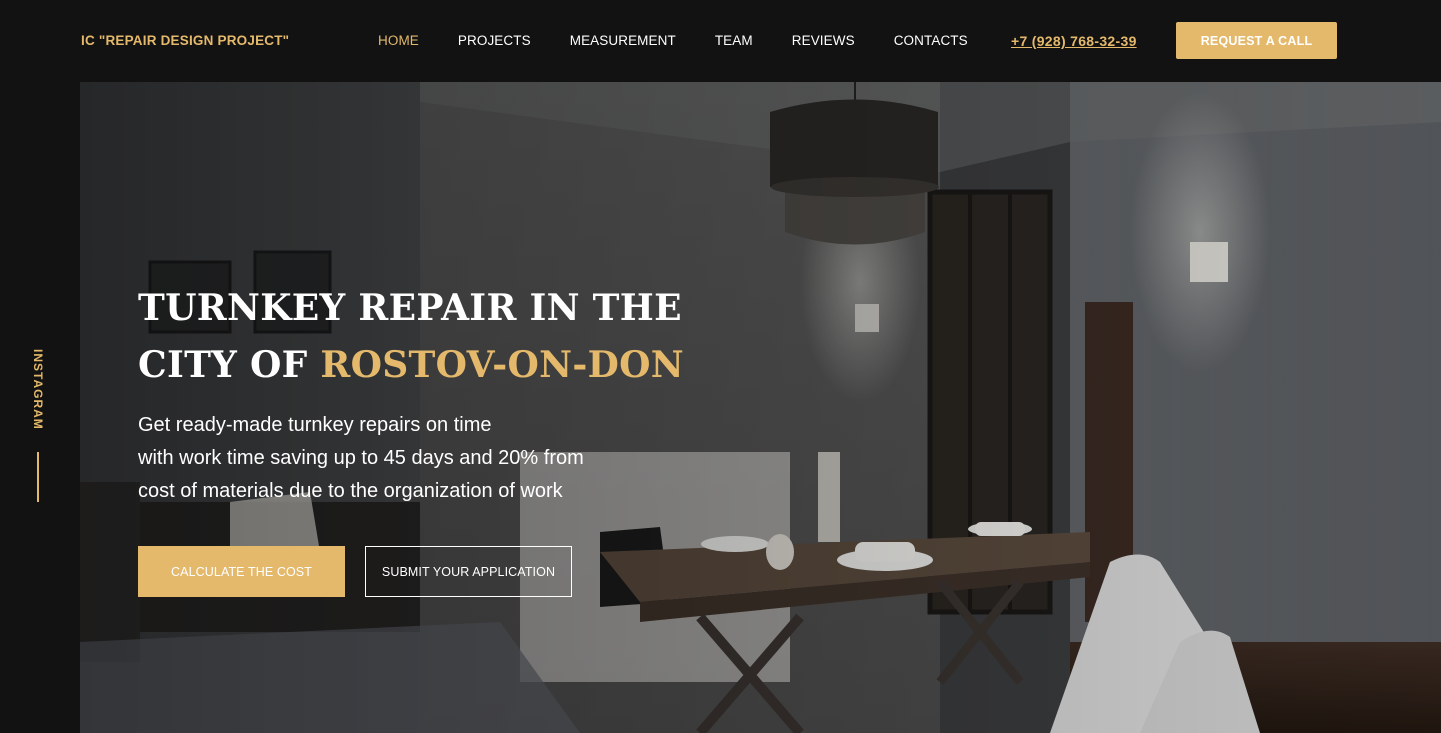  I want to click on nav-item-reviews: REVIEWS, so click(823, 41).